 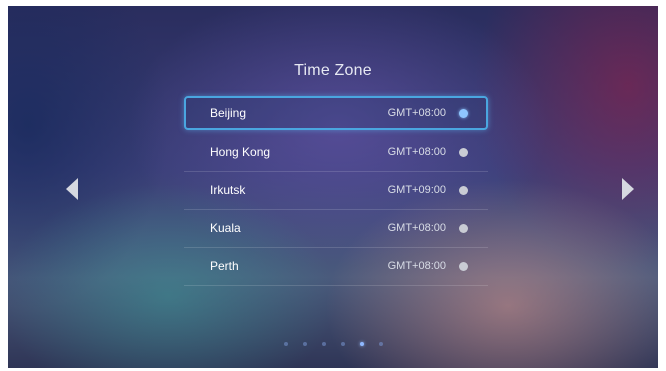 What do you see at coordinates (72, 189) in the screenshot?
I see `caret-left-icon` at bounding box center [72, 189].